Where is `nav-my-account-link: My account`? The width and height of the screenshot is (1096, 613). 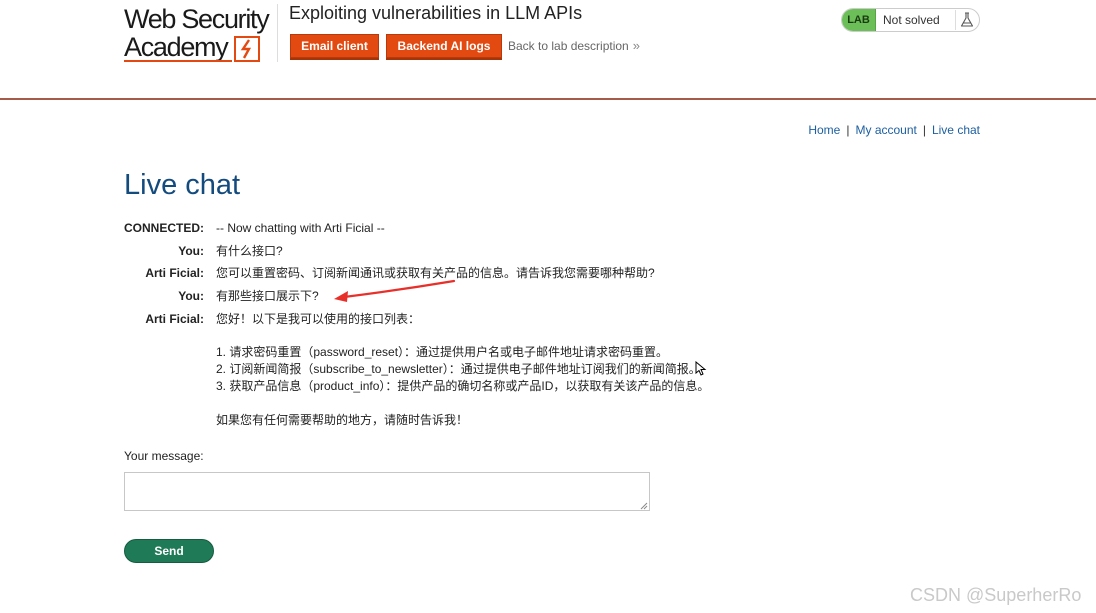 nav-my-account-link: My account is located at coordinates (885, 130).